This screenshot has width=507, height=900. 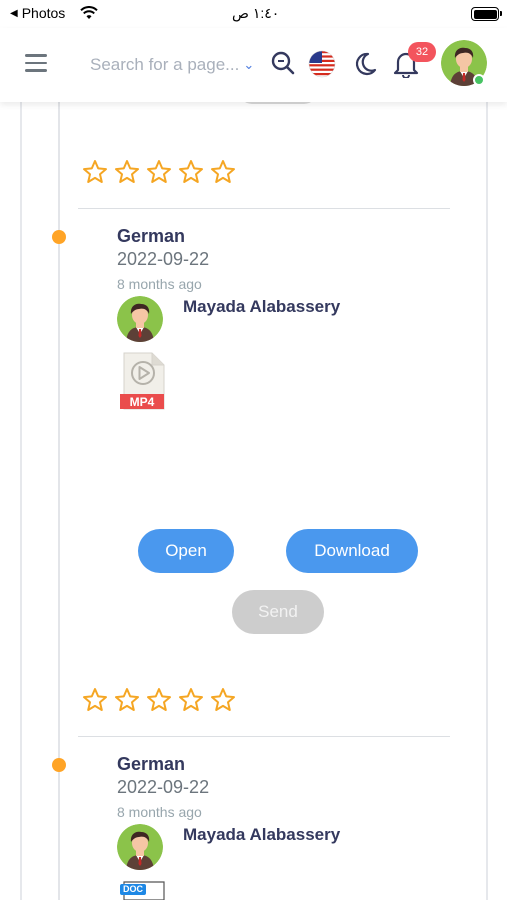 I want to click on open-button: Open, so click(x=186, y=551).